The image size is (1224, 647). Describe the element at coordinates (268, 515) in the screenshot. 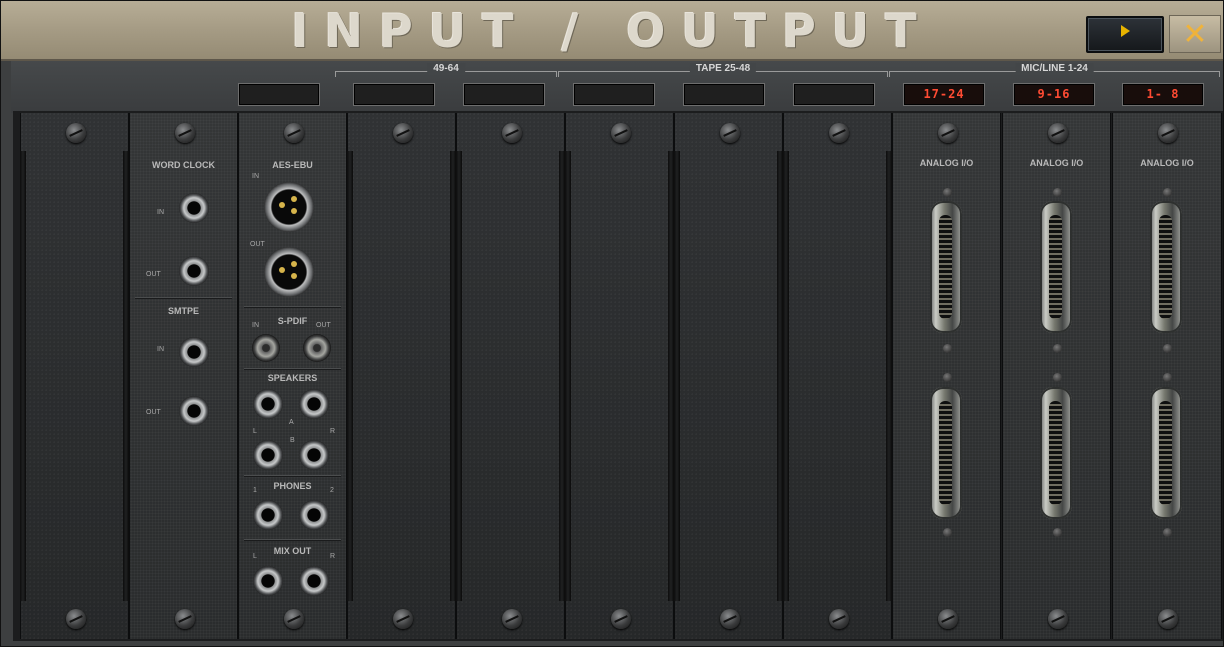

I see `phones-1-jack` at that location.